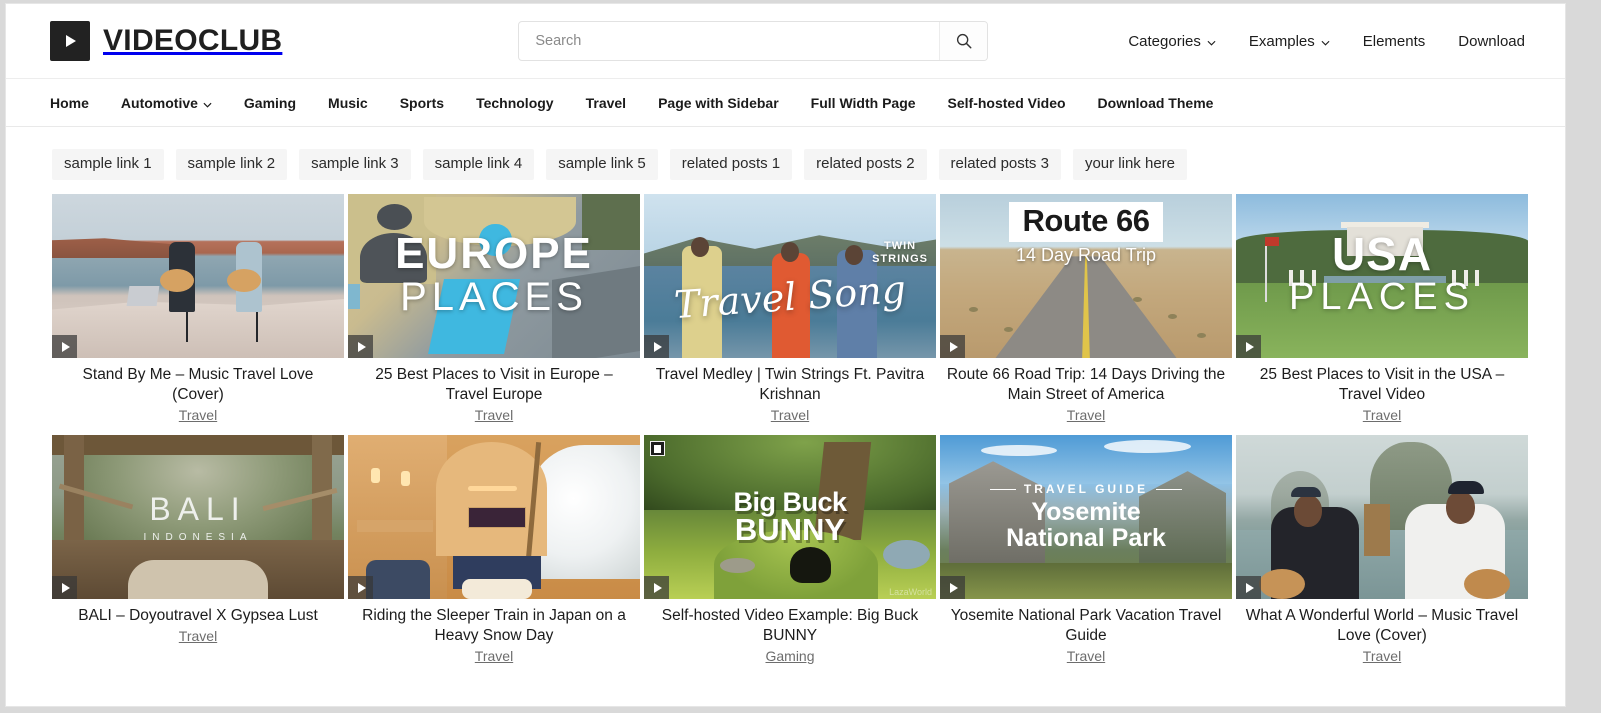 This screenshot has height=713, width=1601. I want to click on nav-label: Automotive, so click(159, 102).